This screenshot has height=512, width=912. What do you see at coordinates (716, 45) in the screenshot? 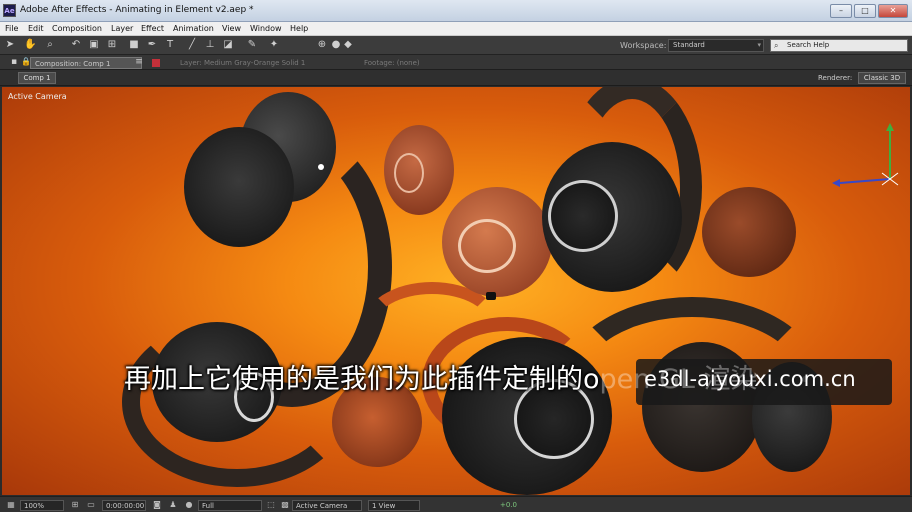
I see `workspace-select: Standard ▾` at bounding box center [716, 45].